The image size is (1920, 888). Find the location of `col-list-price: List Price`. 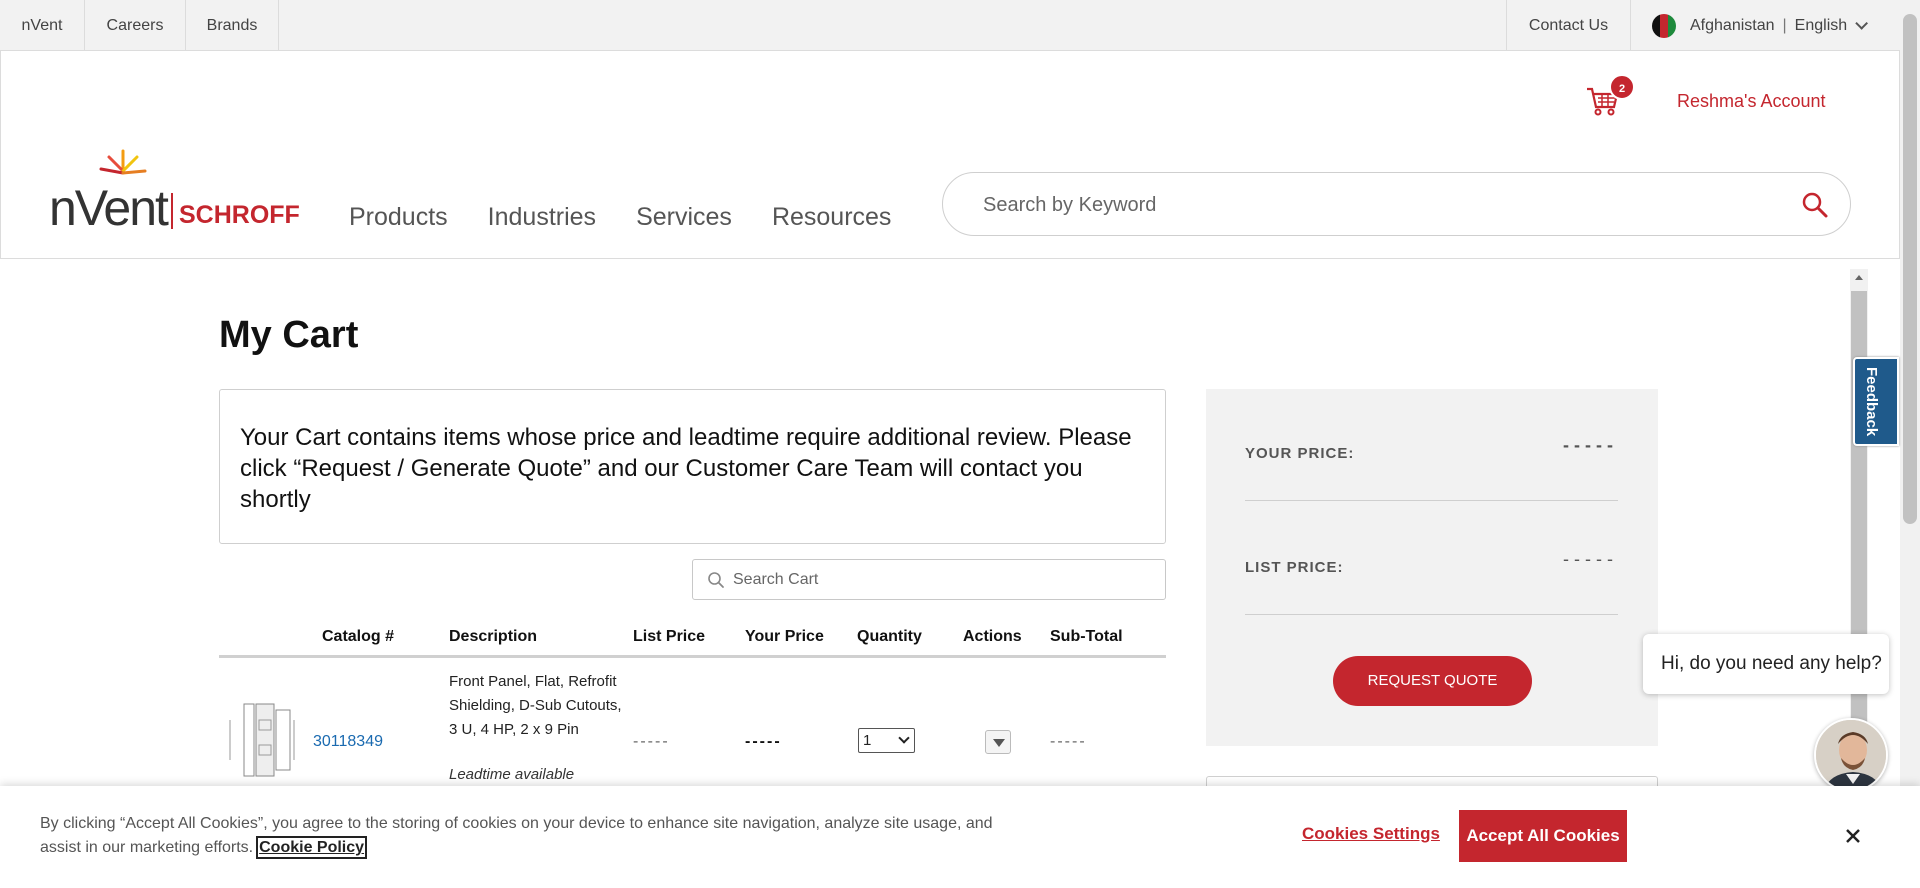

col-list-price: List Price is located at coordinates (669, 636).